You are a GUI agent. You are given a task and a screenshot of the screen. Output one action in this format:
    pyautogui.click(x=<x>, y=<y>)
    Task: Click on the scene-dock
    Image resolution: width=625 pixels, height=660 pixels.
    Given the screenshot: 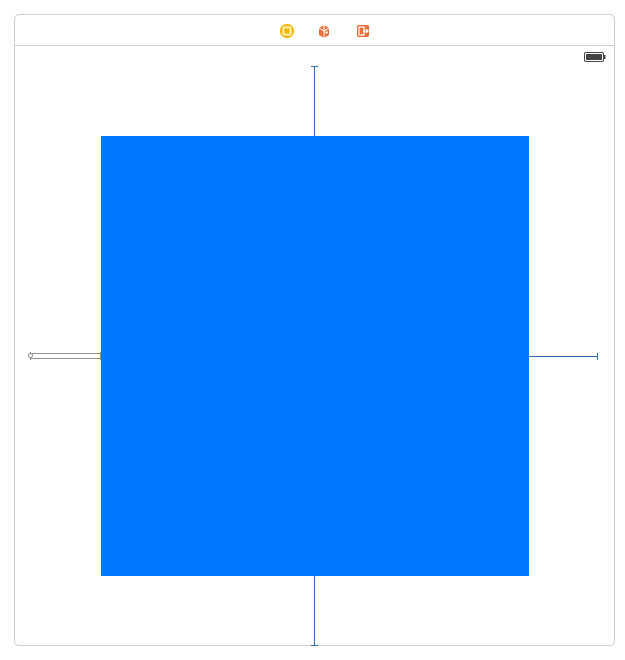 What is the action you would take?
    pyautogui.click(x=314, y=30)
    